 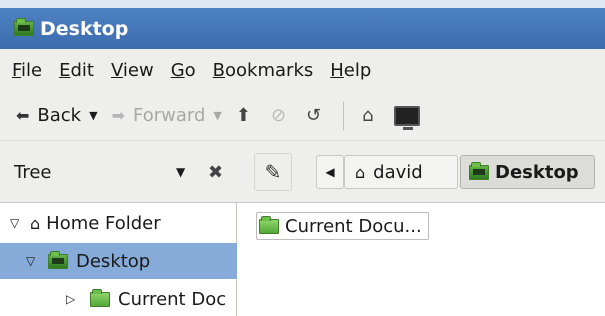 What do you see at coordinates (124, 172) in the screenshot?
I see `side-pane-selector: Tree ▼ ✖` at bounding box center [124, 172].